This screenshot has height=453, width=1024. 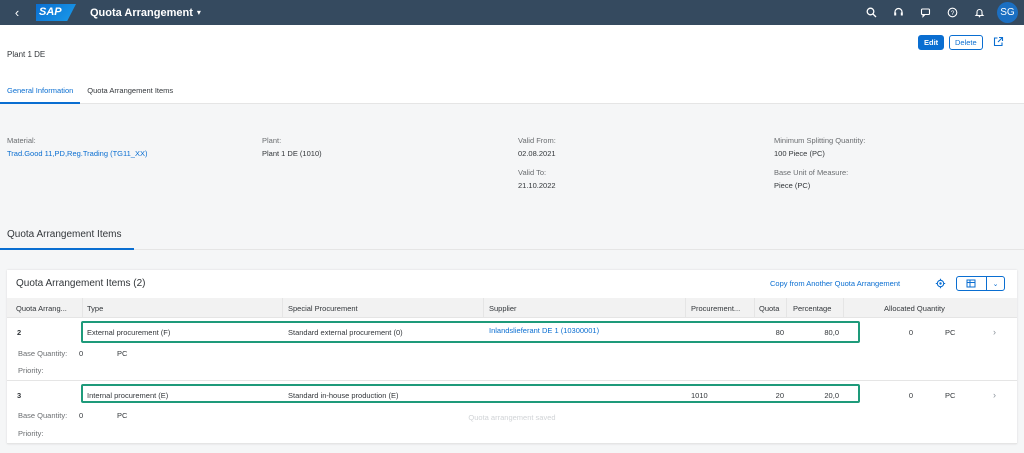 I want to click on material-link: Trad.Good 11,PD,Reg.Trading (TG11_XX), so click(x=77, y=153).